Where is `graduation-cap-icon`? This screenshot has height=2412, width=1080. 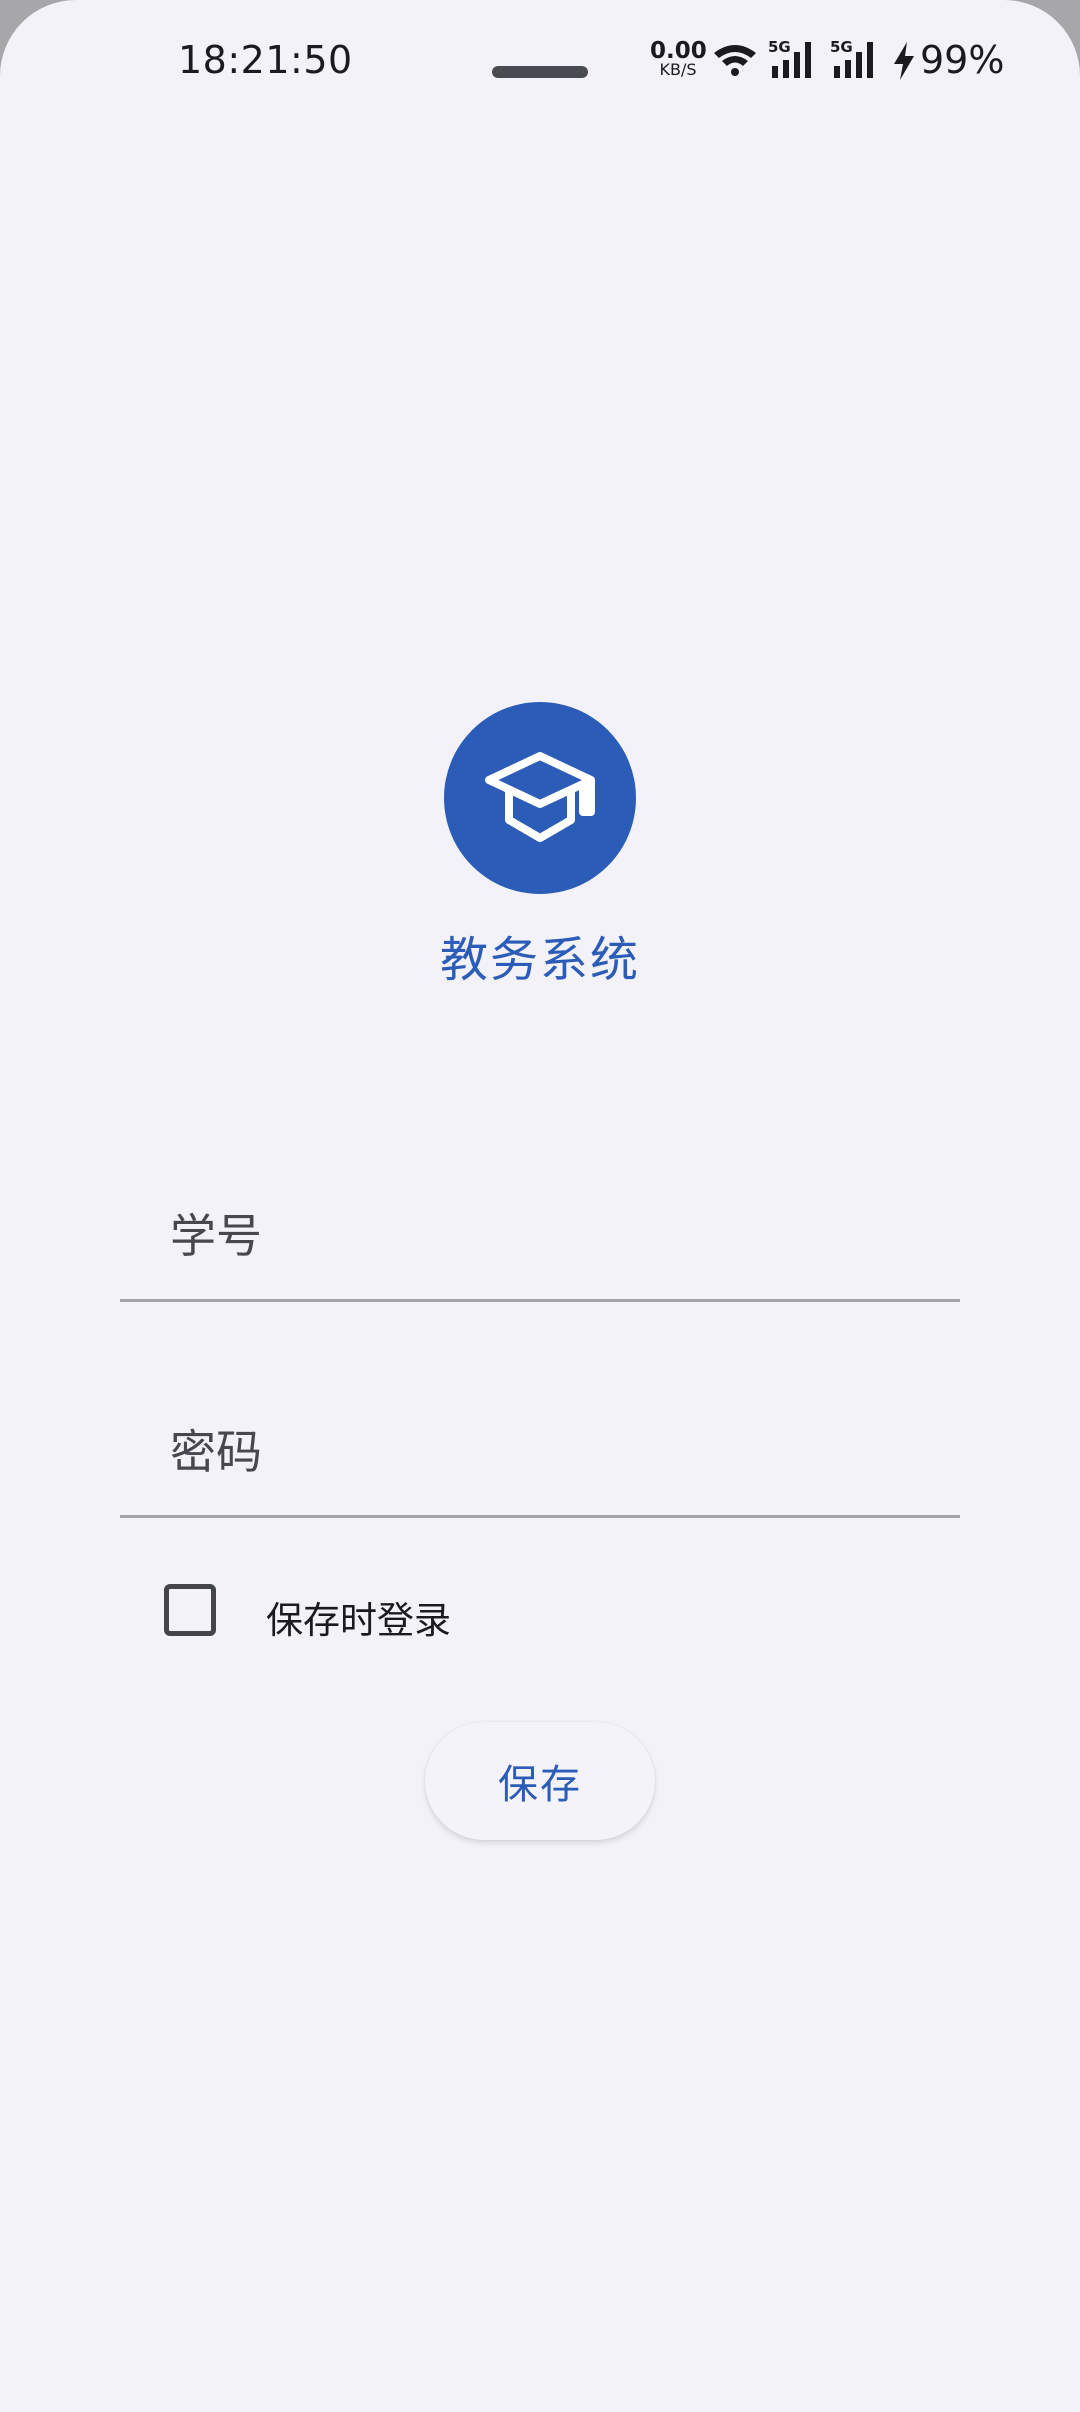 graduation-cap-icon is located at coordinates (540, 797).